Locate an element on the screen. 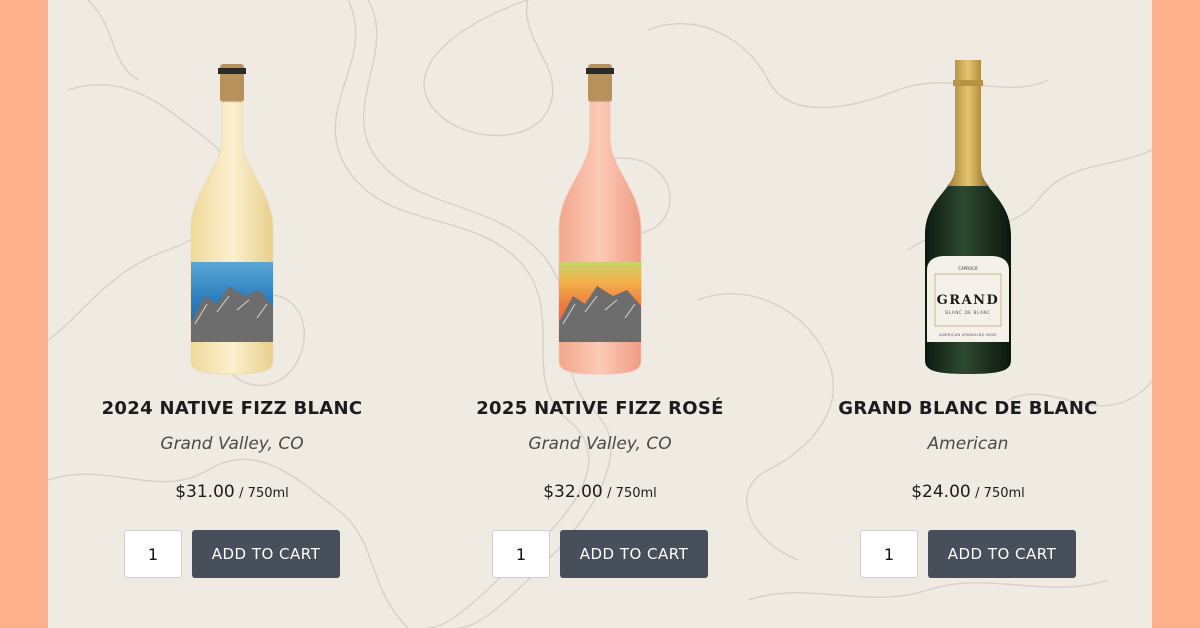 Image resolution: width=1200 pixels, height=628 pixels. product-price: $24.00 is located at coordinates (941, 492).